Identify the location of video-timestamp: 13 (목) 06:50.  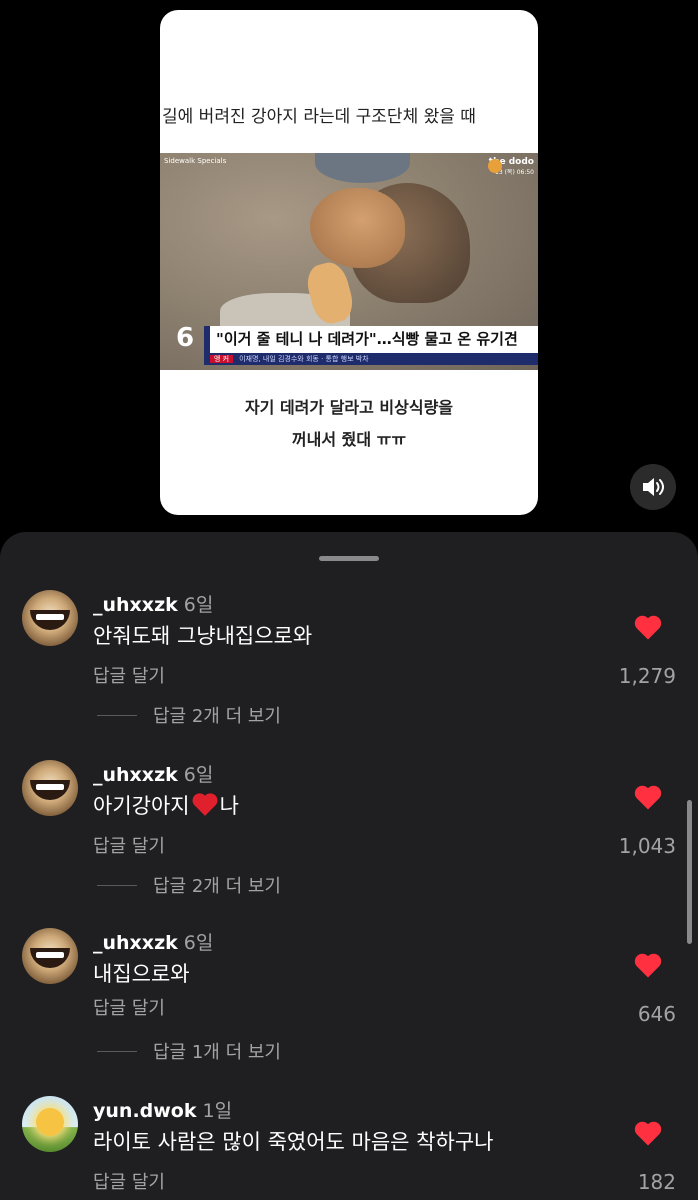
(514, 172).